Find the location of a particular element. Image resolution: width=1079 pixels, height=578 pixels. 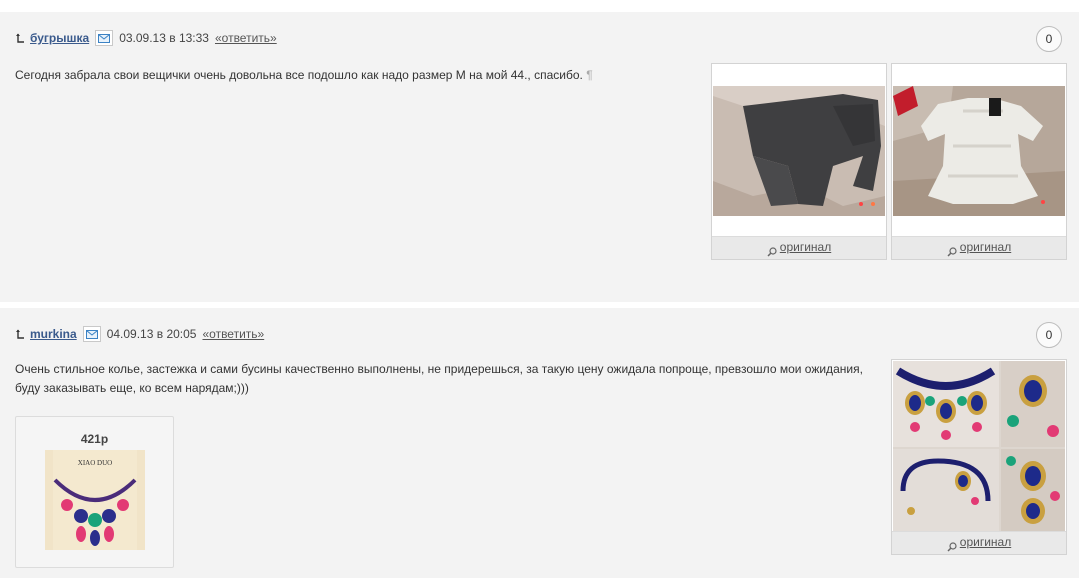

photo-lace-top-image is located at coordinates (979, 151).